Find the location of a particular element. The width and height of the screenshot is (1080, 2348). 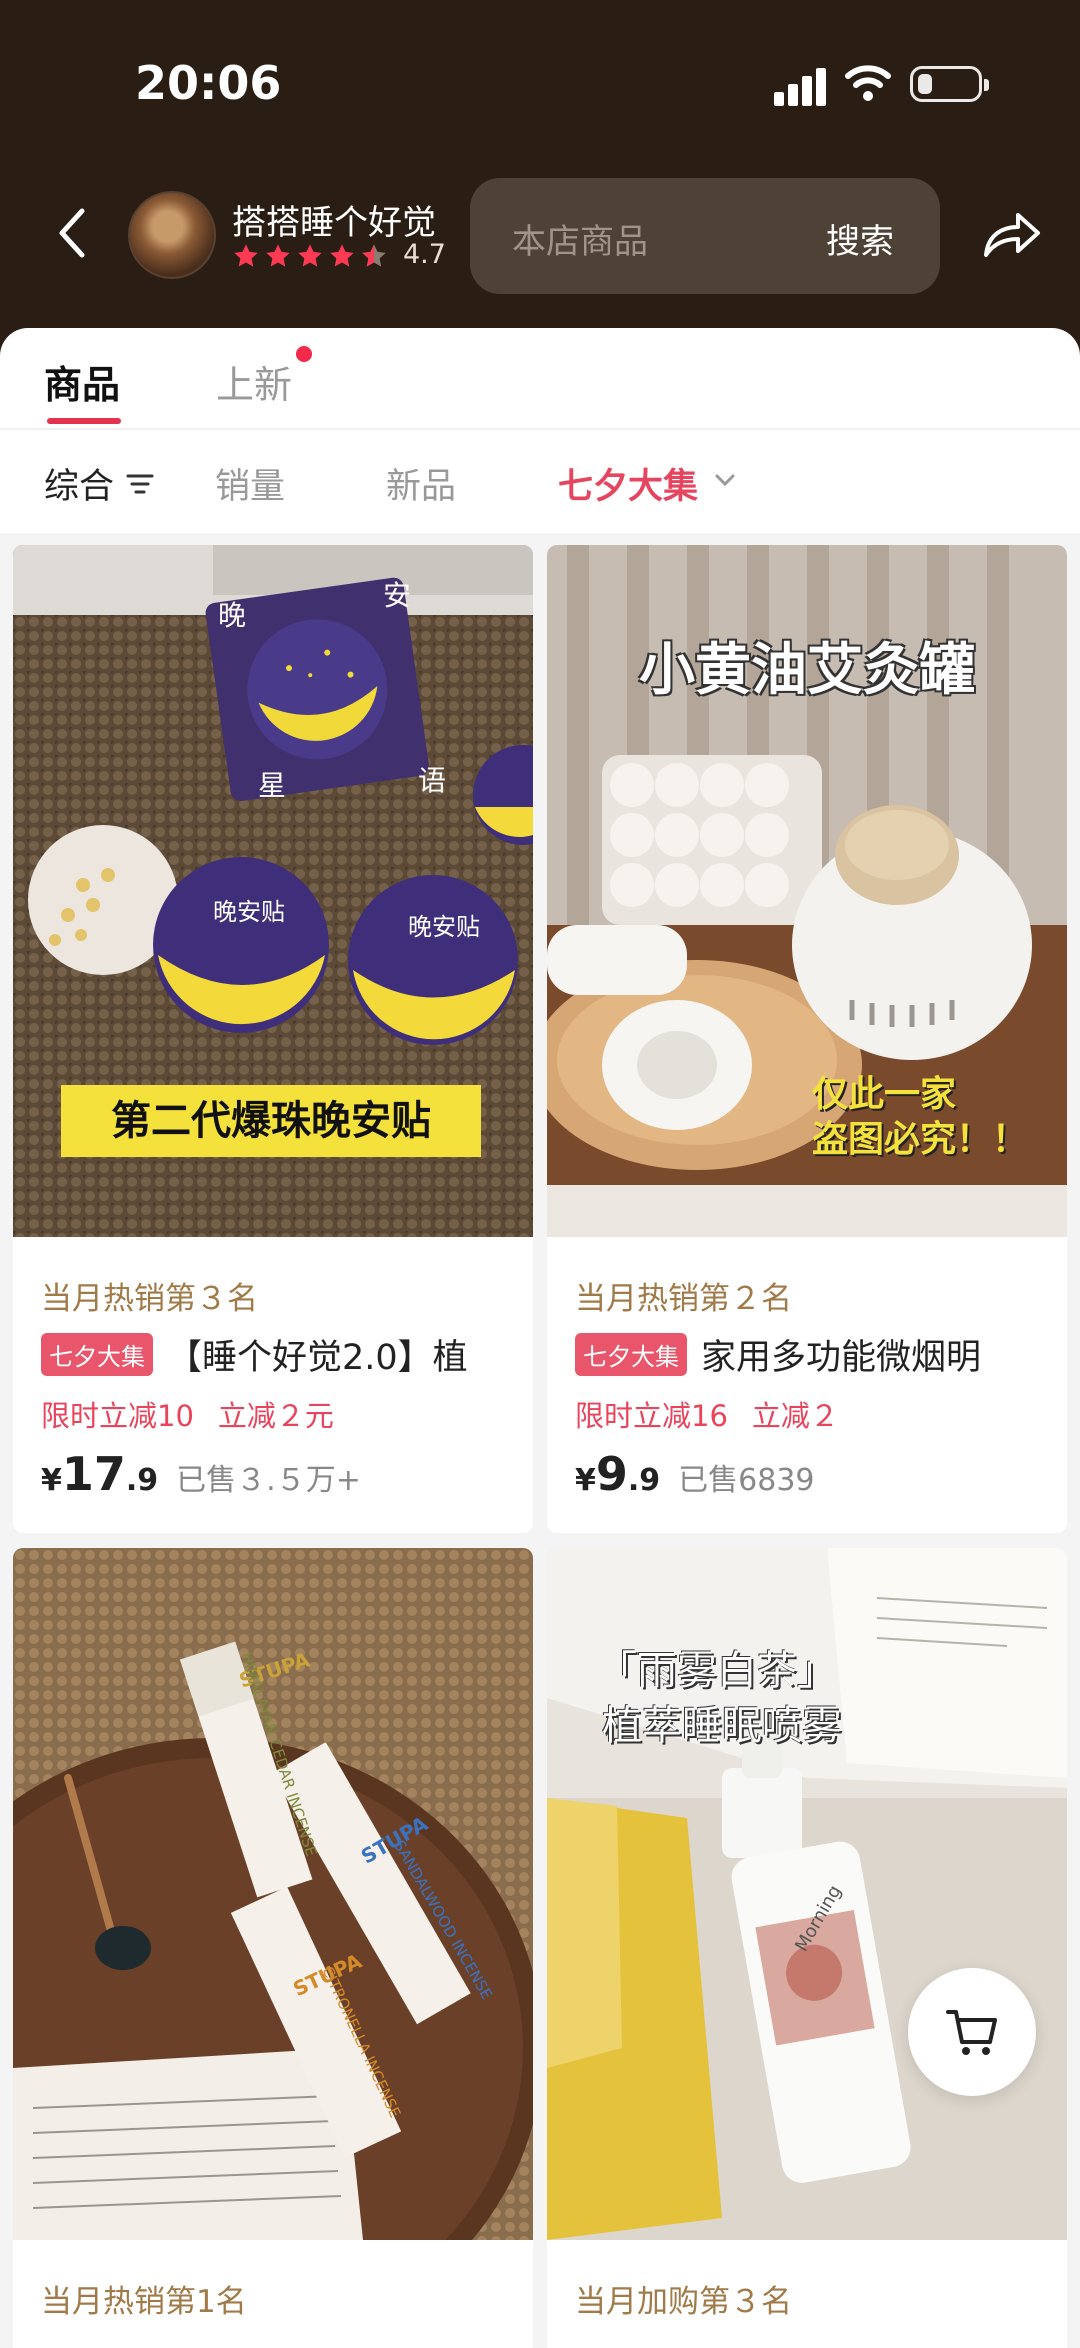

promo-discount: 限时立减16 is located at coordinates (651, 1416).